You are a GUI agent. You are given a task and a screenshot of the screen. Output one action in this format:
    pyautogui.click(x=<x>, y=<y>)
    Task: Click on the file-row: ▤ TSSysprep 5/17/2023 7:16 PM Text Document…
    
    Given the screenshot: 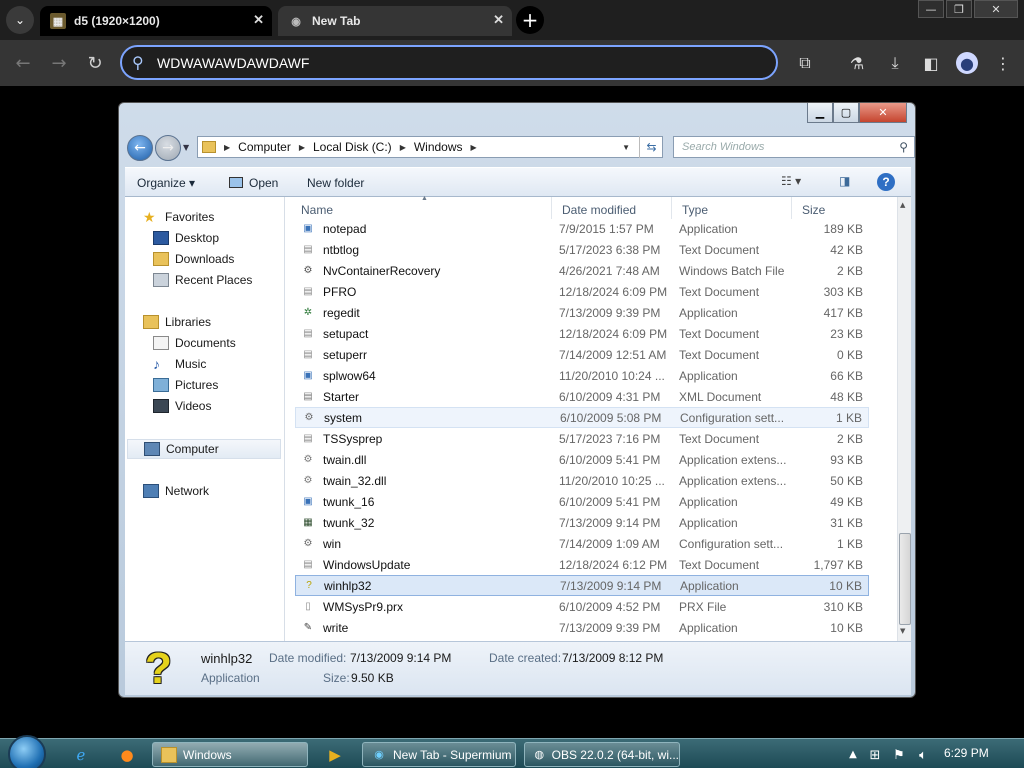 What is the action you would take?
    pyautogui.click(x=582, y=438)
    